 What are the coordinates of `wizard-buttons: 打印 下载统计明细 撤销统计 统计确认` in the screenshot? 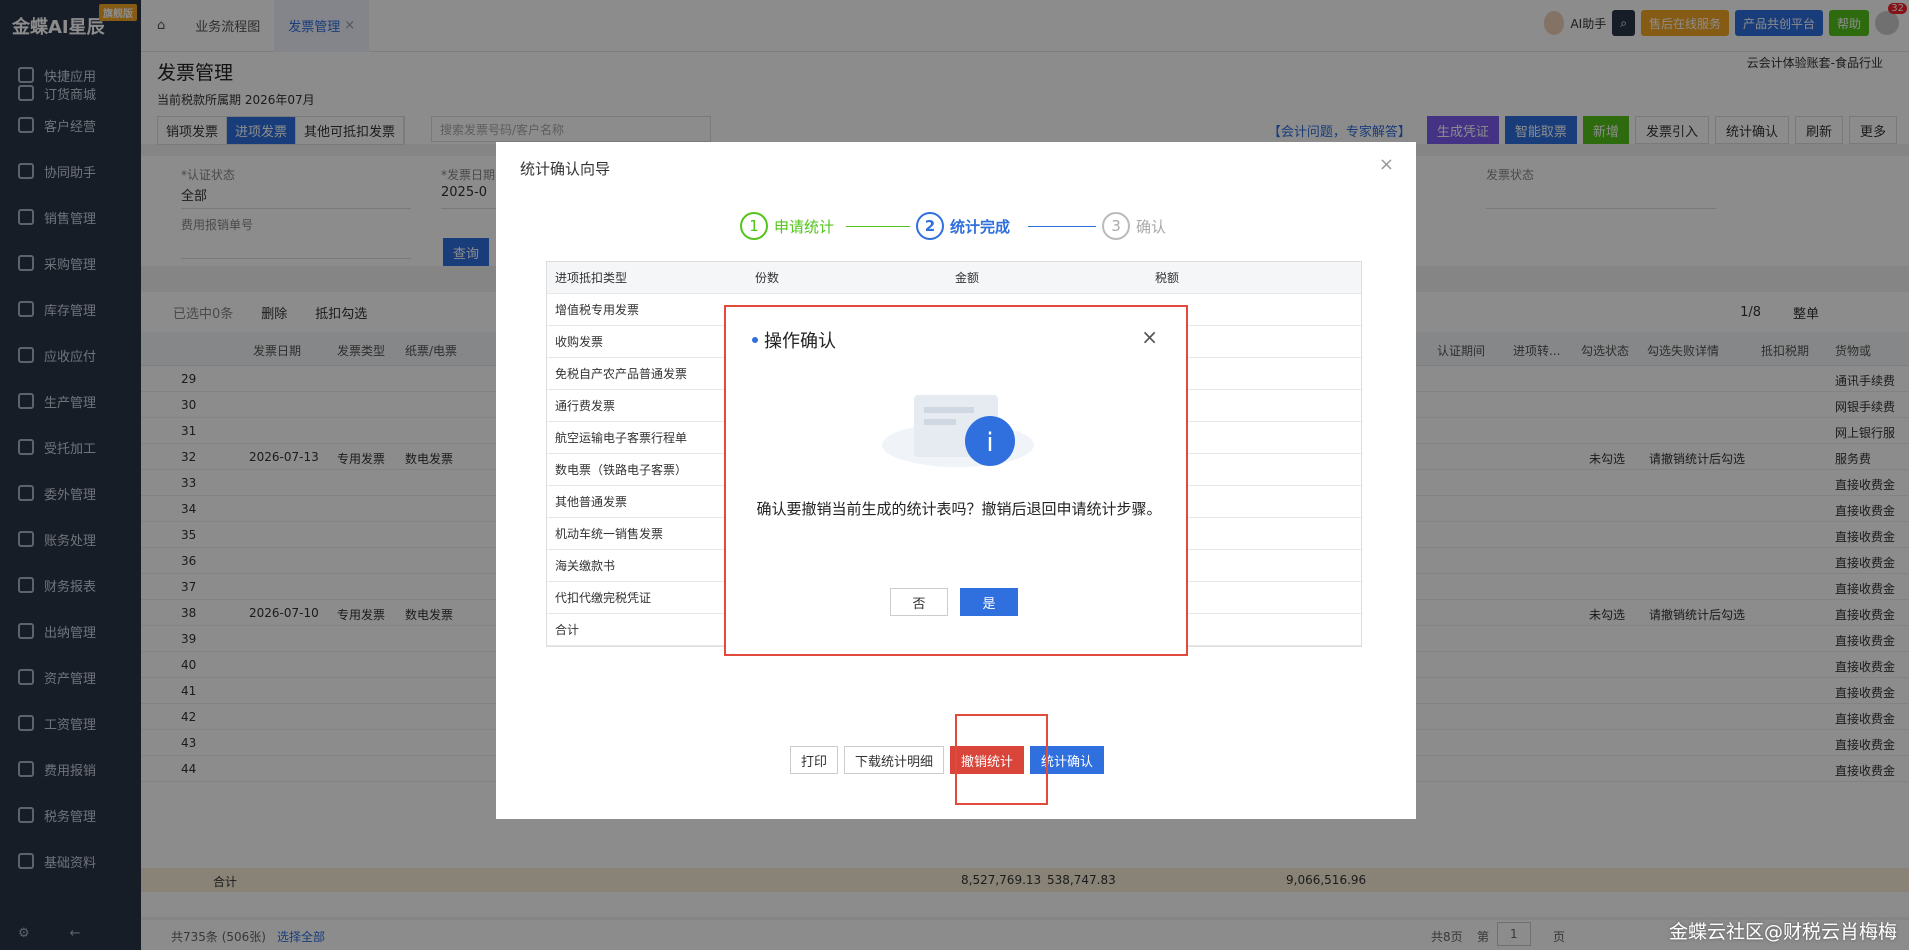 It's located at (947, 760).